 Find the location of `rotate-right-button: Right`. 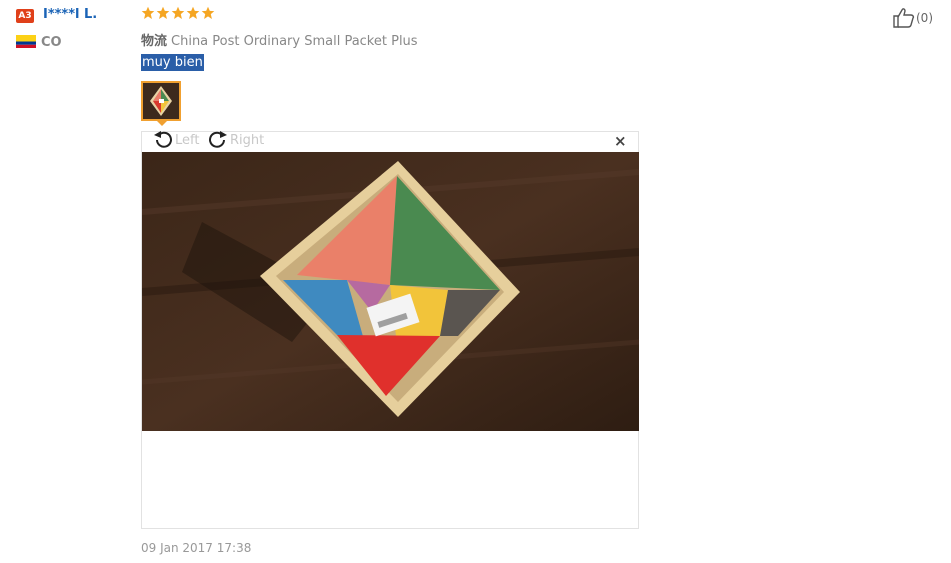

rotate-right-button: Right is located at coordinates (235, 140).